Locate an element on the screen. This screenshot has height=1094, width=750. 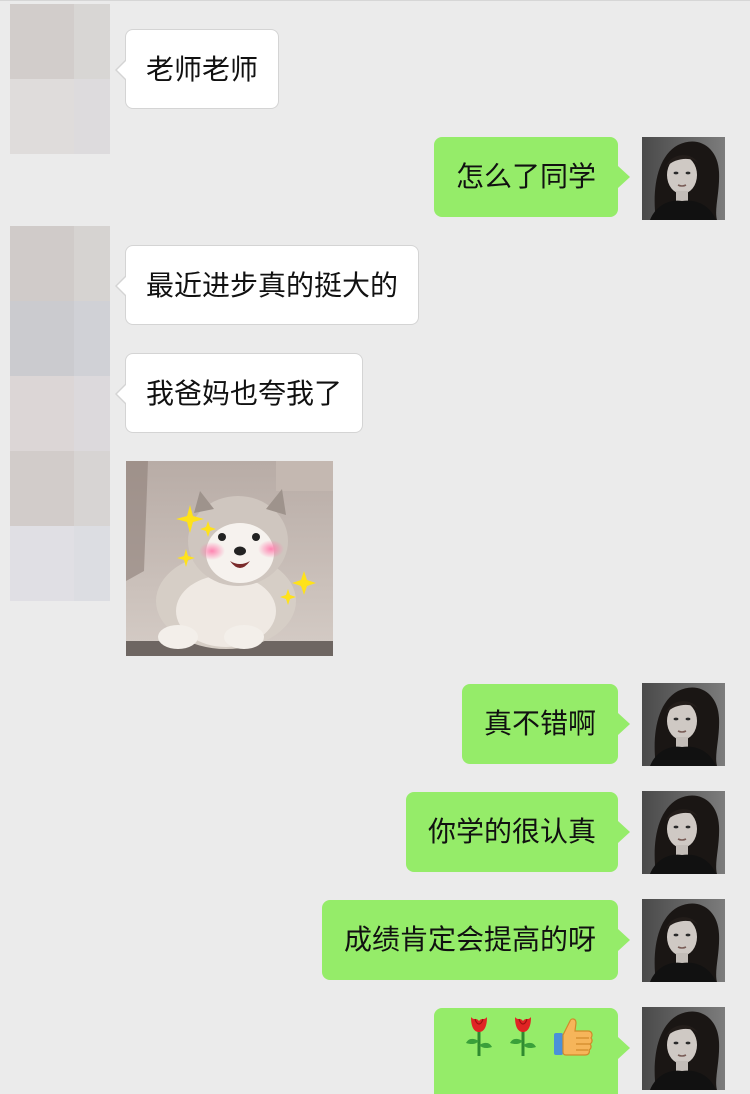
incoming-message: 老师老师 is located at coordinates (197, 69).